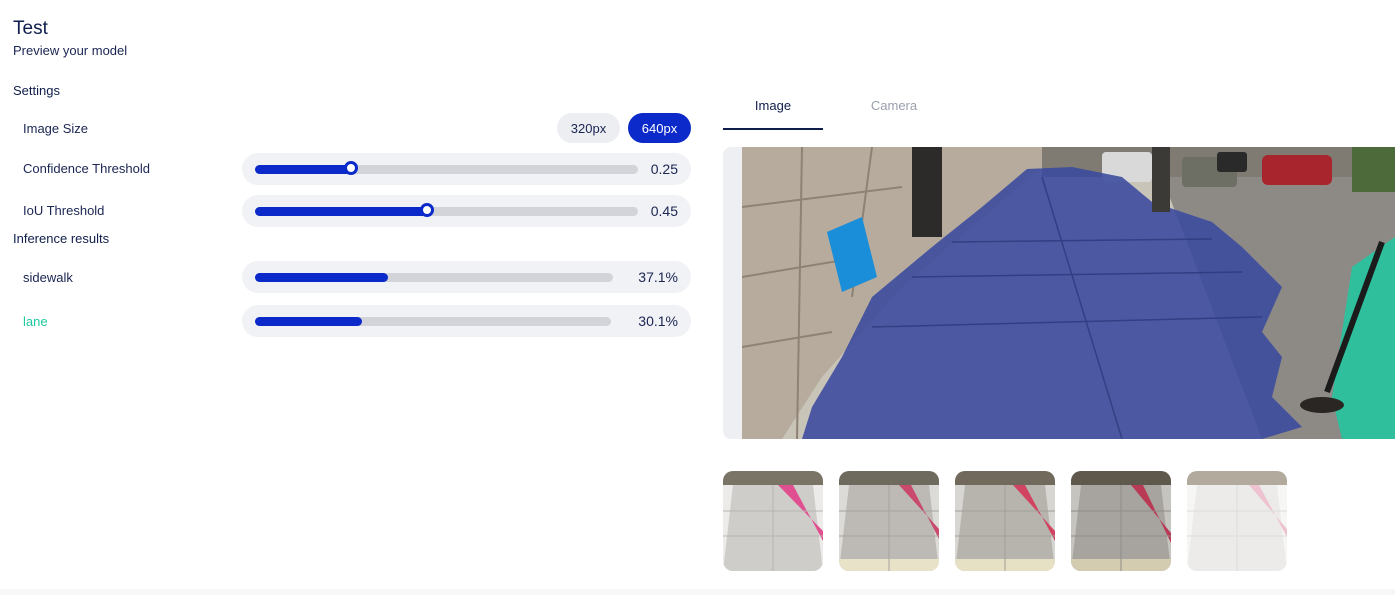 Image resolution: width=1395 pixels, height=595 pixels. Describe the element at coordinates (64, 210) in the screenshot. I see `iou-threshold-label: IoU Threshold` at that location.